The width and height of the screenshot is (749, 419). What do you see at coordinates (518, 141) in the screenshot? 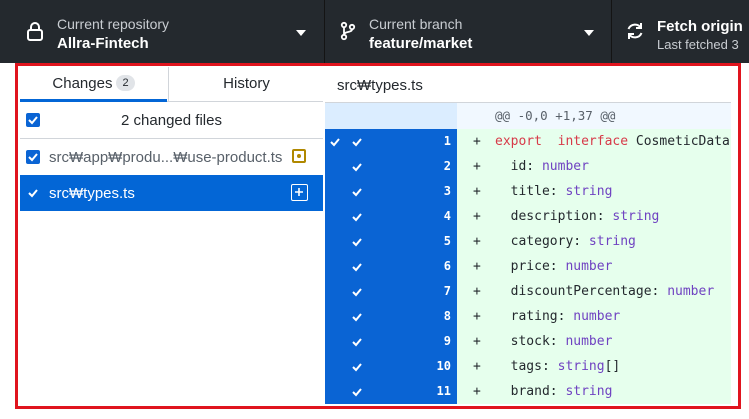
I see `code-token: export` at bounding box center [518, 141].